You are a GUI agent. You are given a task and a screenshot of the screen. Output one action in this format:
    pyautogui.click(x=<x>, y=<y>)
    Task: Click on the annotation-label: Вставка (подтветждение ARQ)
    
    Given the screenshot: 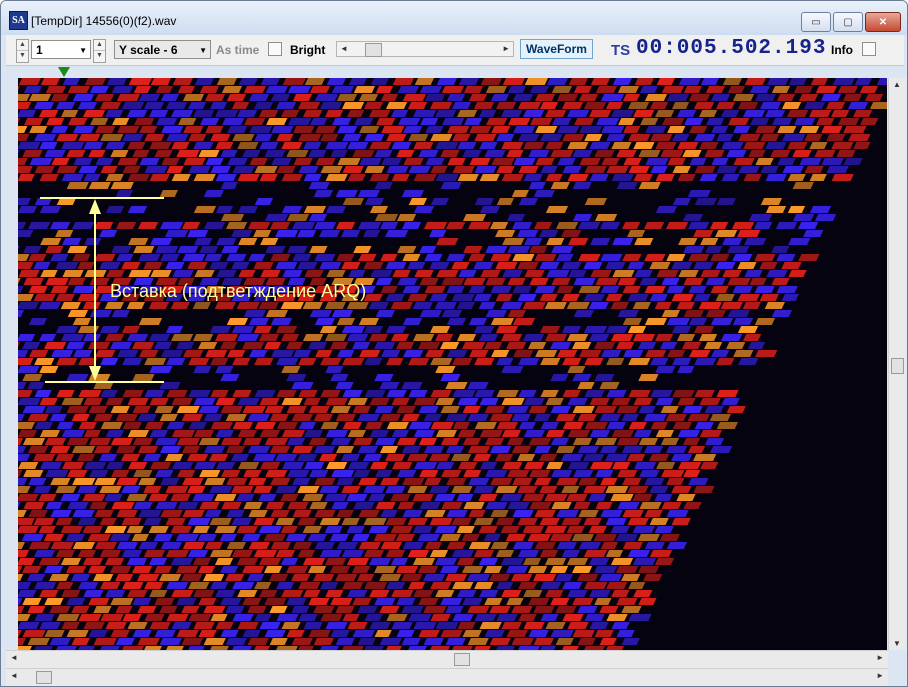 What is the action you would take?
    pyautogui.click(x=238, y=291)
    